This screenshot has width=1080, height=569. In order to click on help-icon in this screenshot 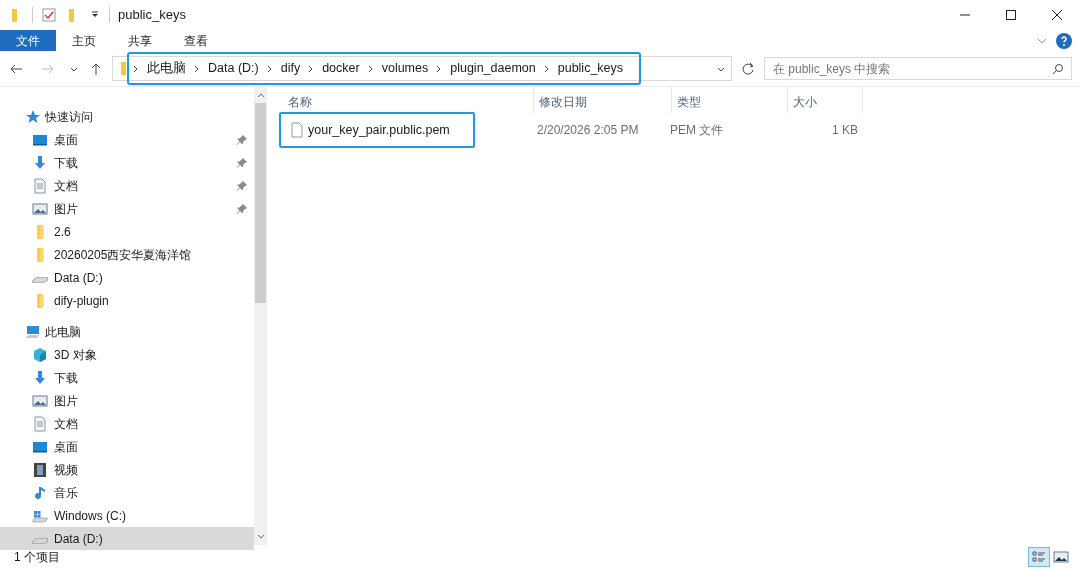, I will do `click(1064, 40)`.